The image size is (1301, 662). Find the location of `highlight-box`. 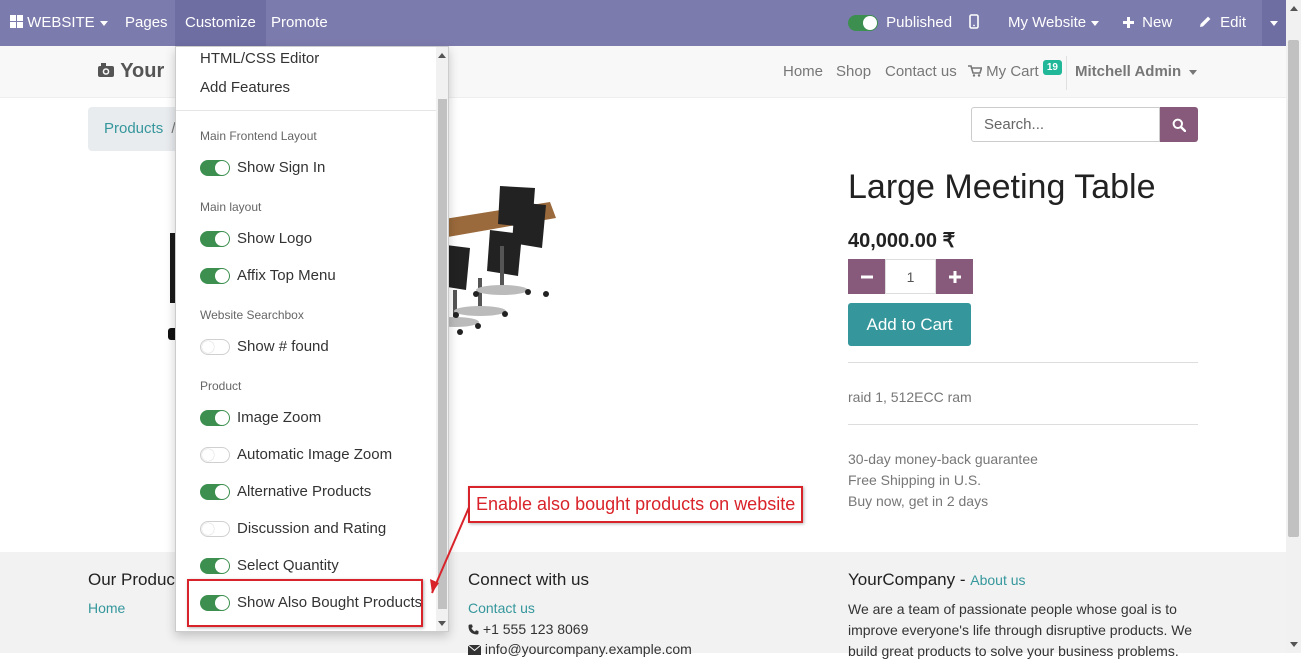

highlight-box is located at coordinates (305, 603).